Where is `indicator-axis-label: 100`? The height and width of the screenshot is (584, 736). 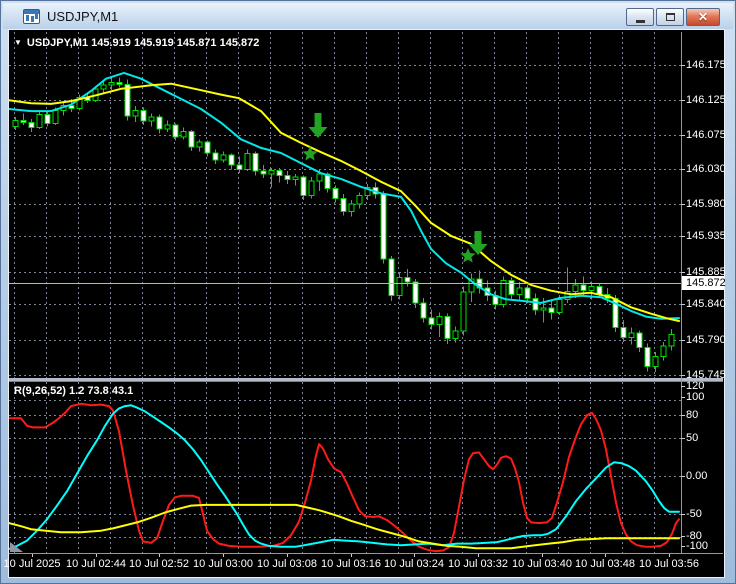 indicator-axis-label: 100 is located at coordinates (695, 397).